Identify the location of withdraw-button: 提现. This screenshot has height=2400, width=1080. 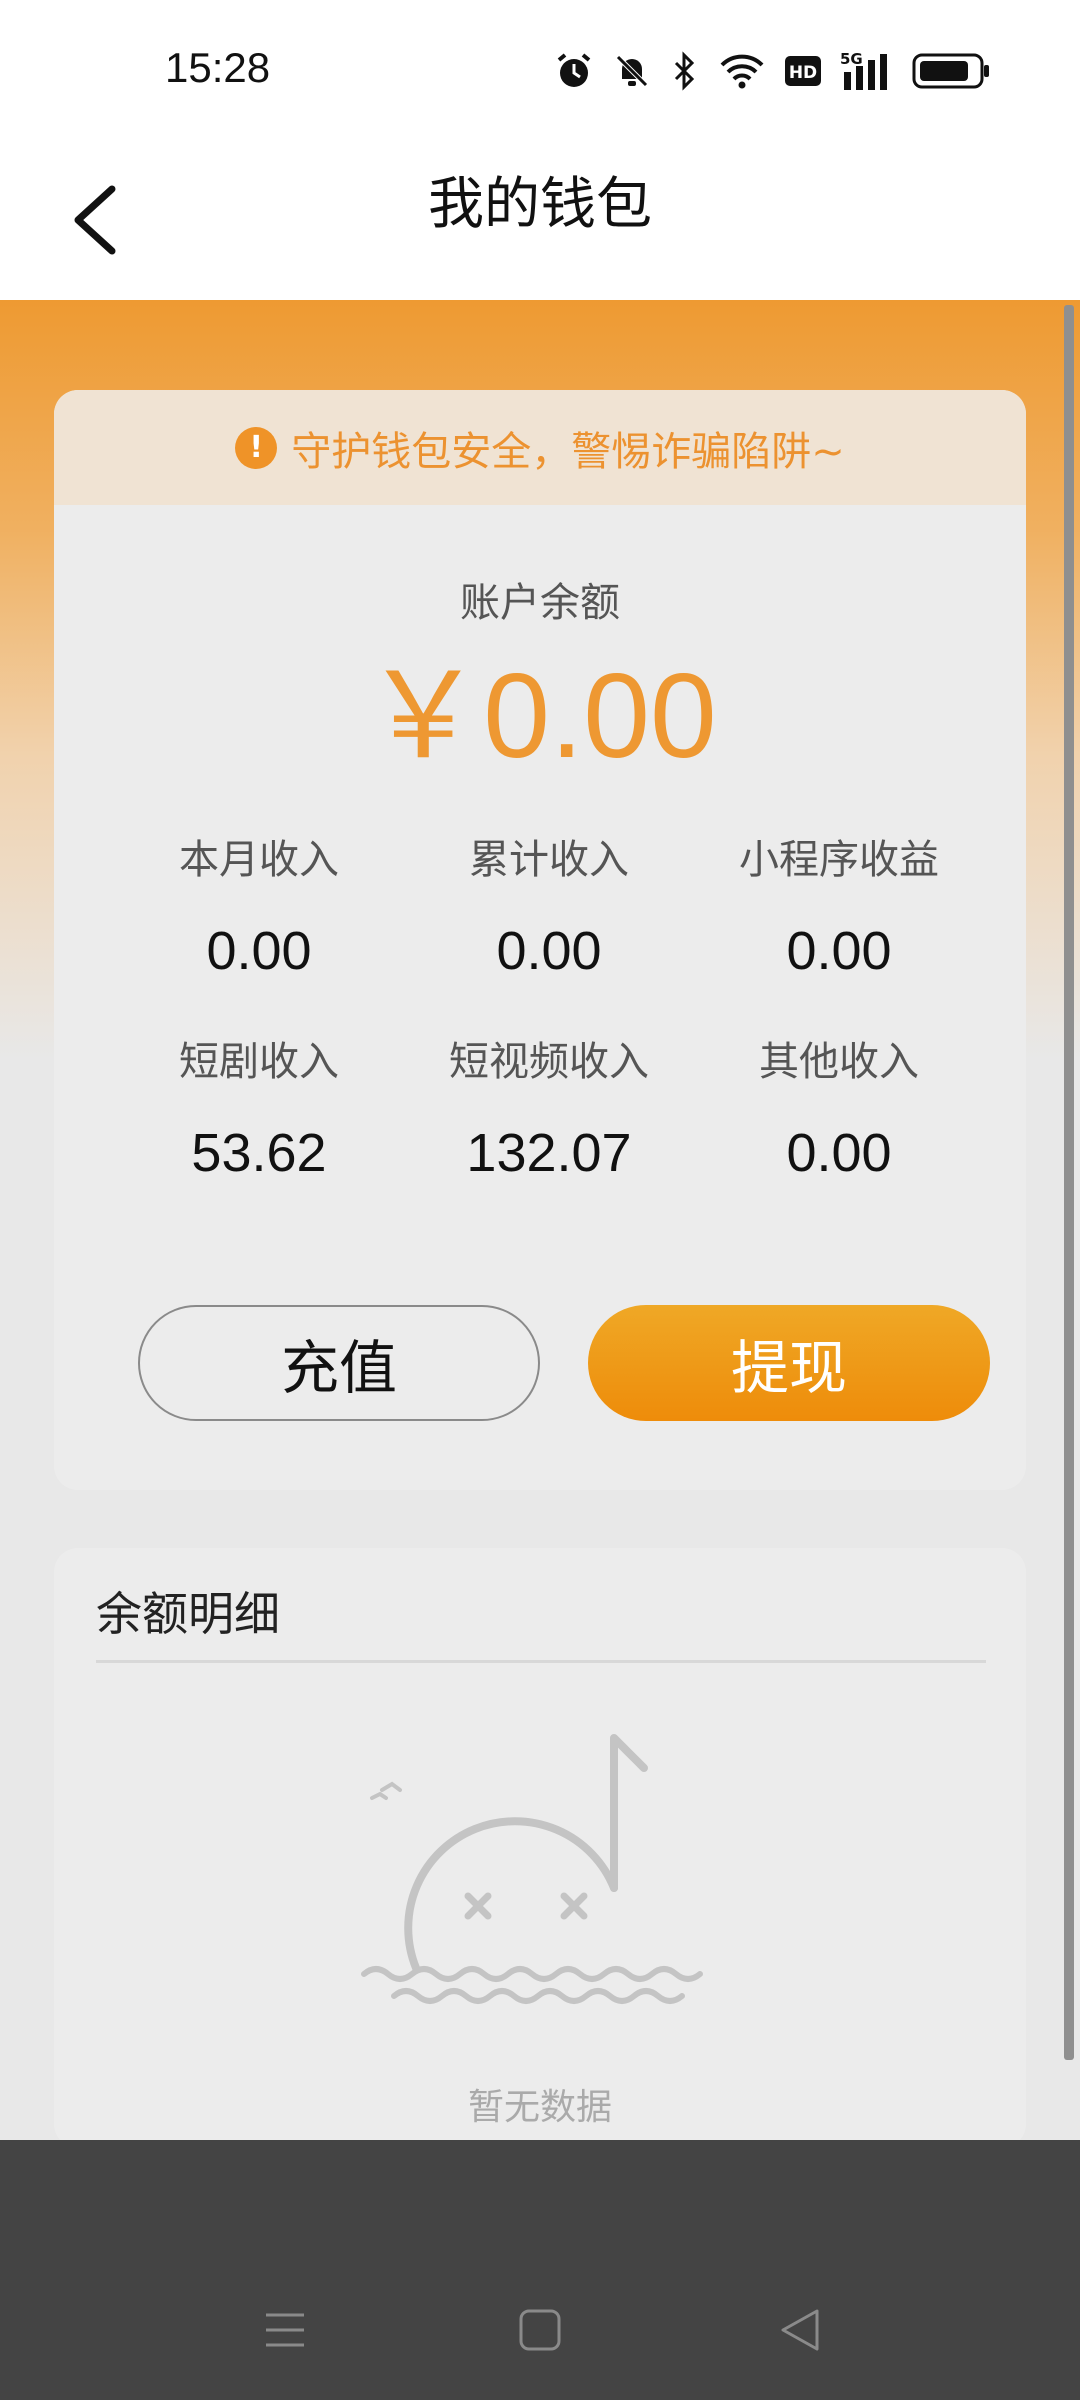
(789, 1363).